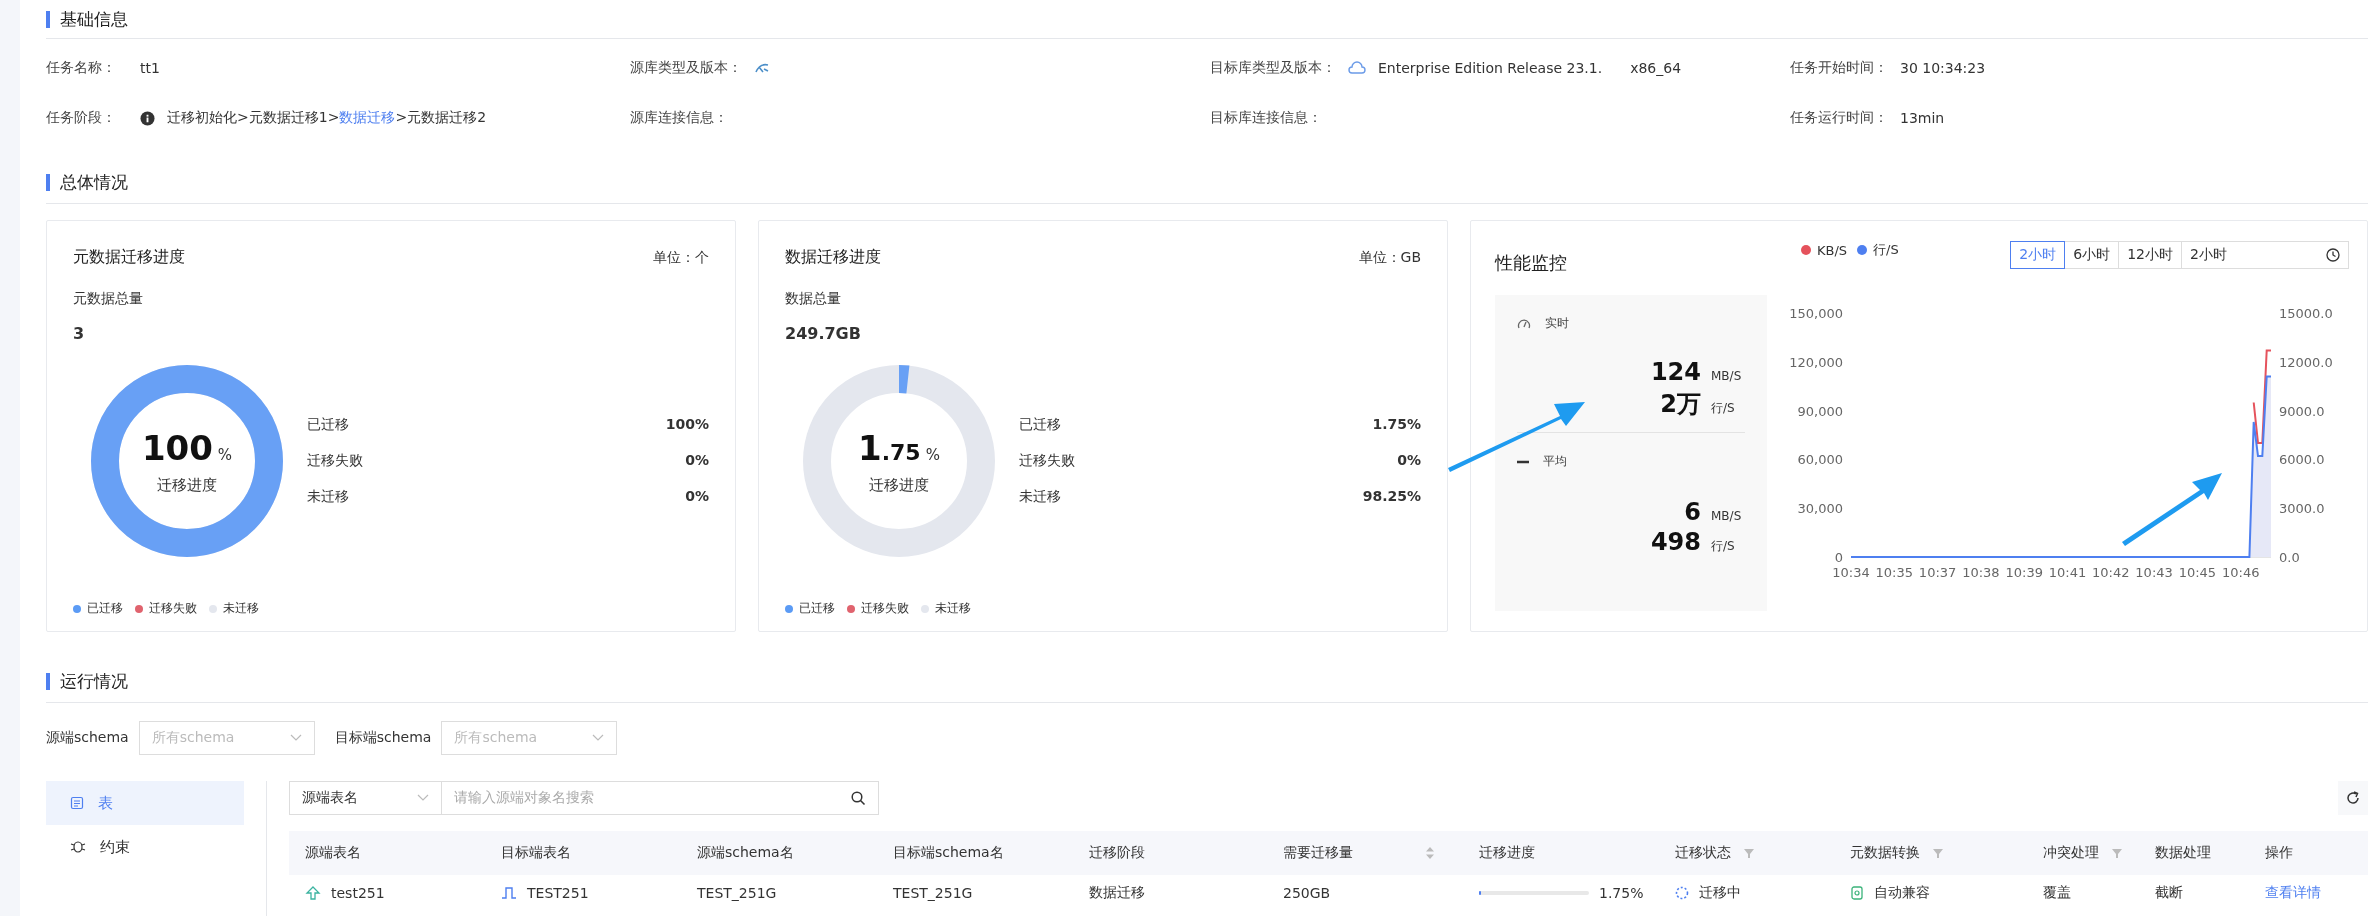 Image resolution: width=2368 pixels, height=916 pixels. What do you see at coordinates (948, 853) in the screenshot?
I see `column-header: 目标端schema名` at bounding box center [948, 853].